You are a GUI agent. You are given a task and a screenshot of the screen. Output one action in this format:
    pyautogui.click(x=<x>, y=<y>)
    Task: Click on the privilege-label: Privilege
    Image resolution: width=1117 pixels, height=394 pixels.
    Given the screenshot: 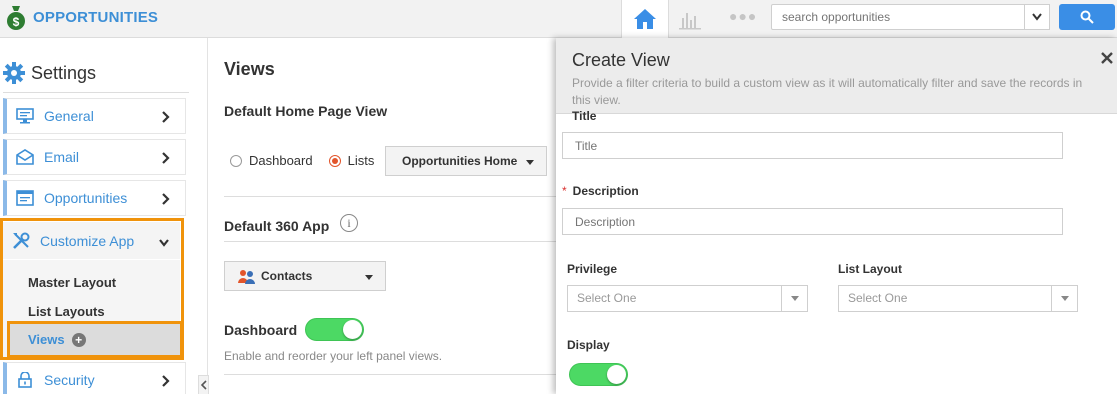 What is the action you would take?
    pyautogui.click(x=592, y=269)
    